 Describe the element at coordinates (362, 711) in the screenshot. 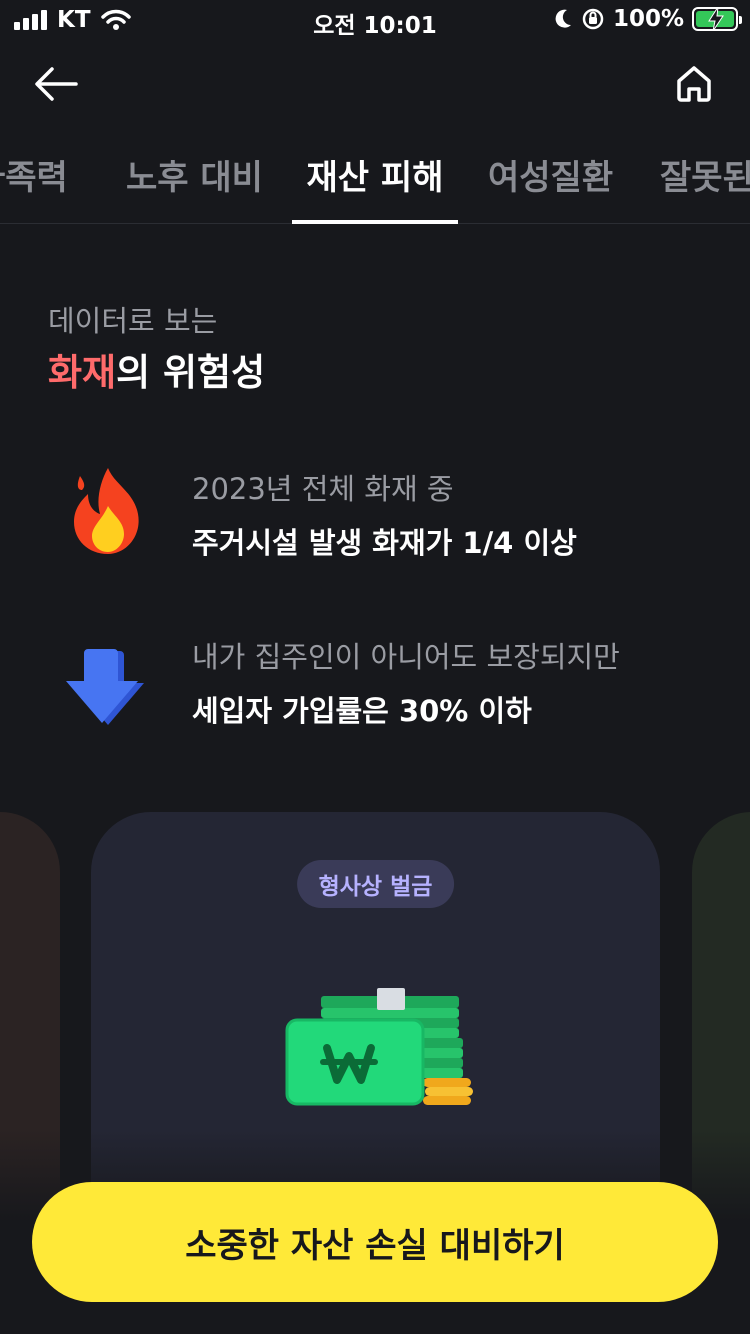

I see `fact-line2: 세입자 가입률은 30% 이하` at that location.